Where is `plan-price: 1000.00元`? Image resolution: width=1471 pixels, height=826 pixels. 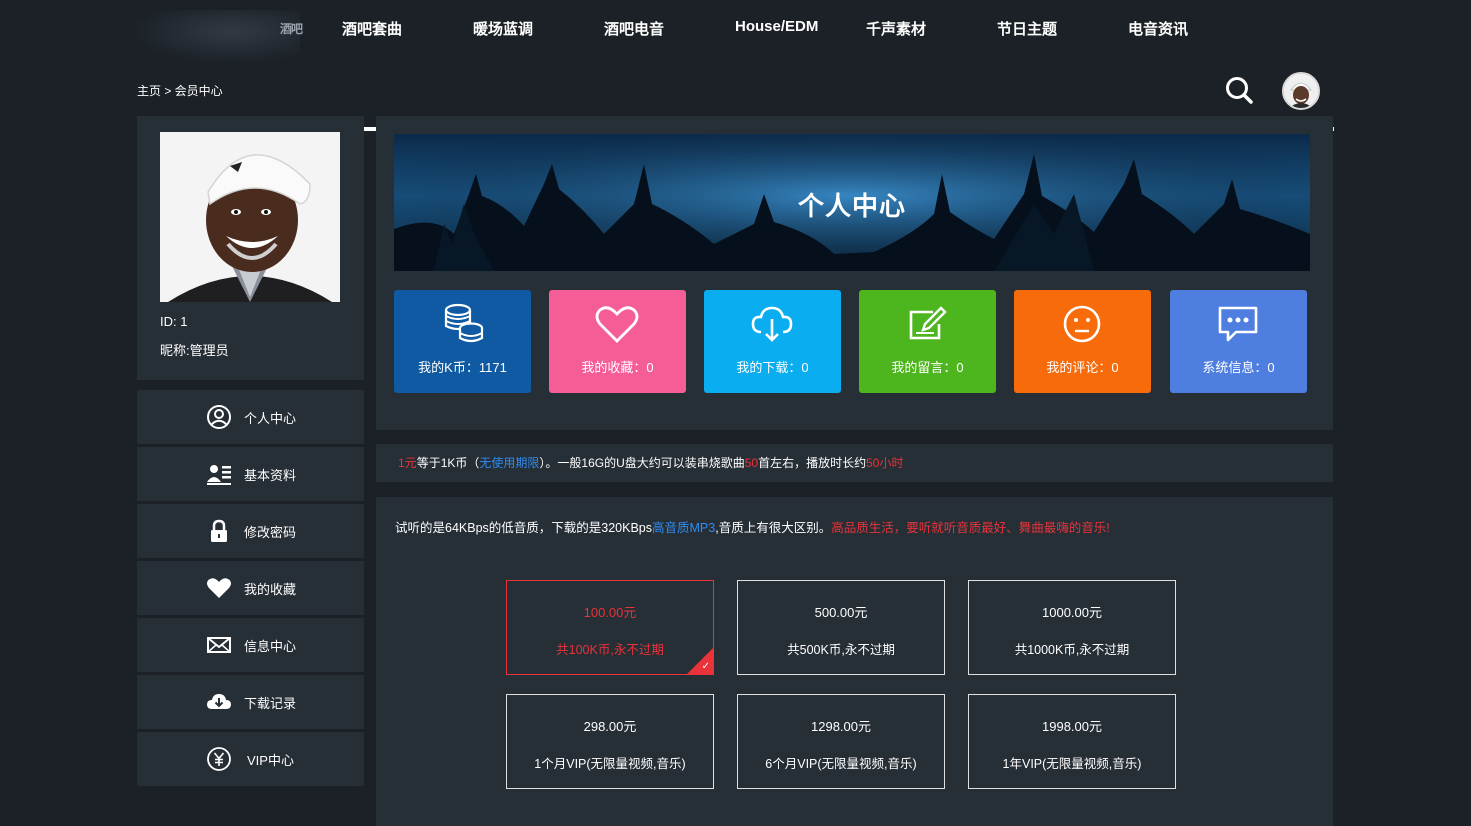
plan-price: 1000.00元 is located at coordinates (1072, 612).